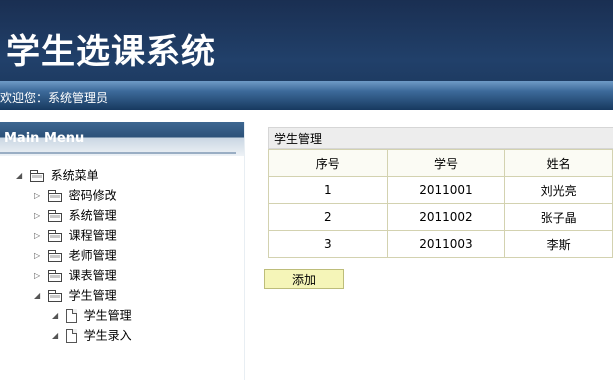 The width and height of the screenshot is (613, 380). I want to click on table-row: 3 2011003 李斯, so click(440, 244).